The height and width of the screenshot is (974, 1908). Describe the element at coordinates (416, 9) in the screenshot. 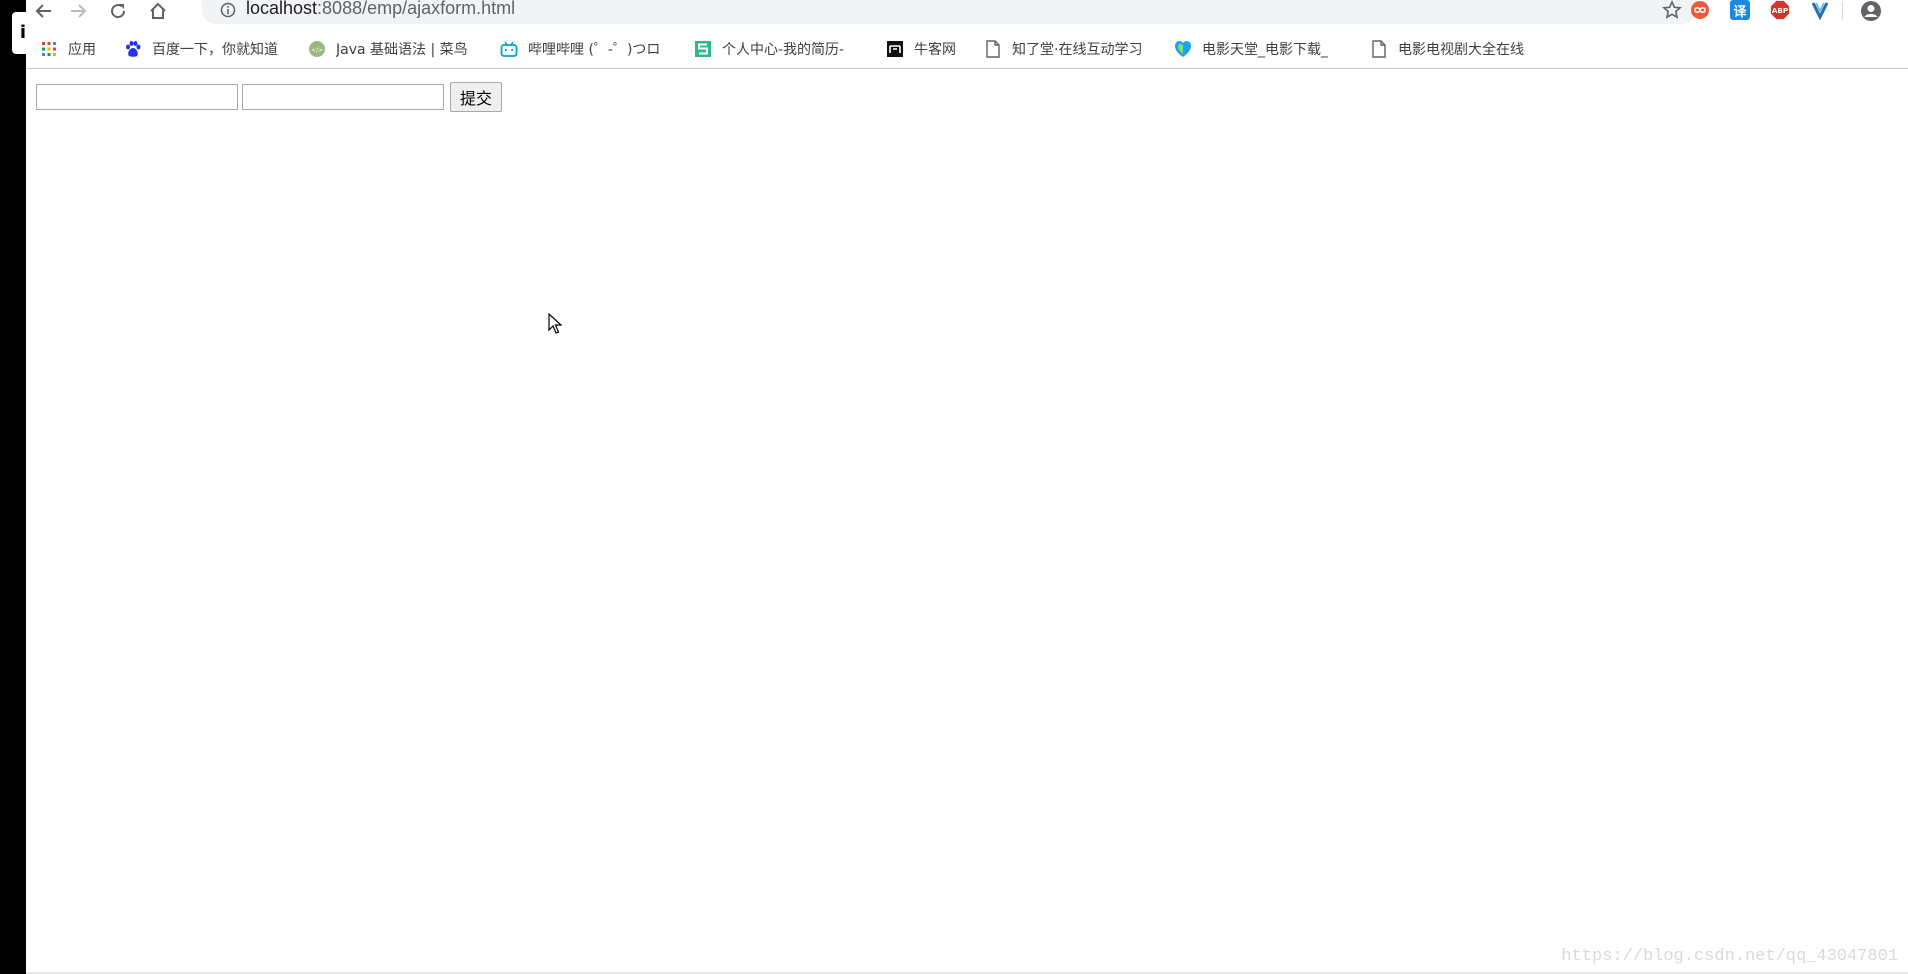

I see `url-path: :8088/emp/ajaxform.html` at that location.